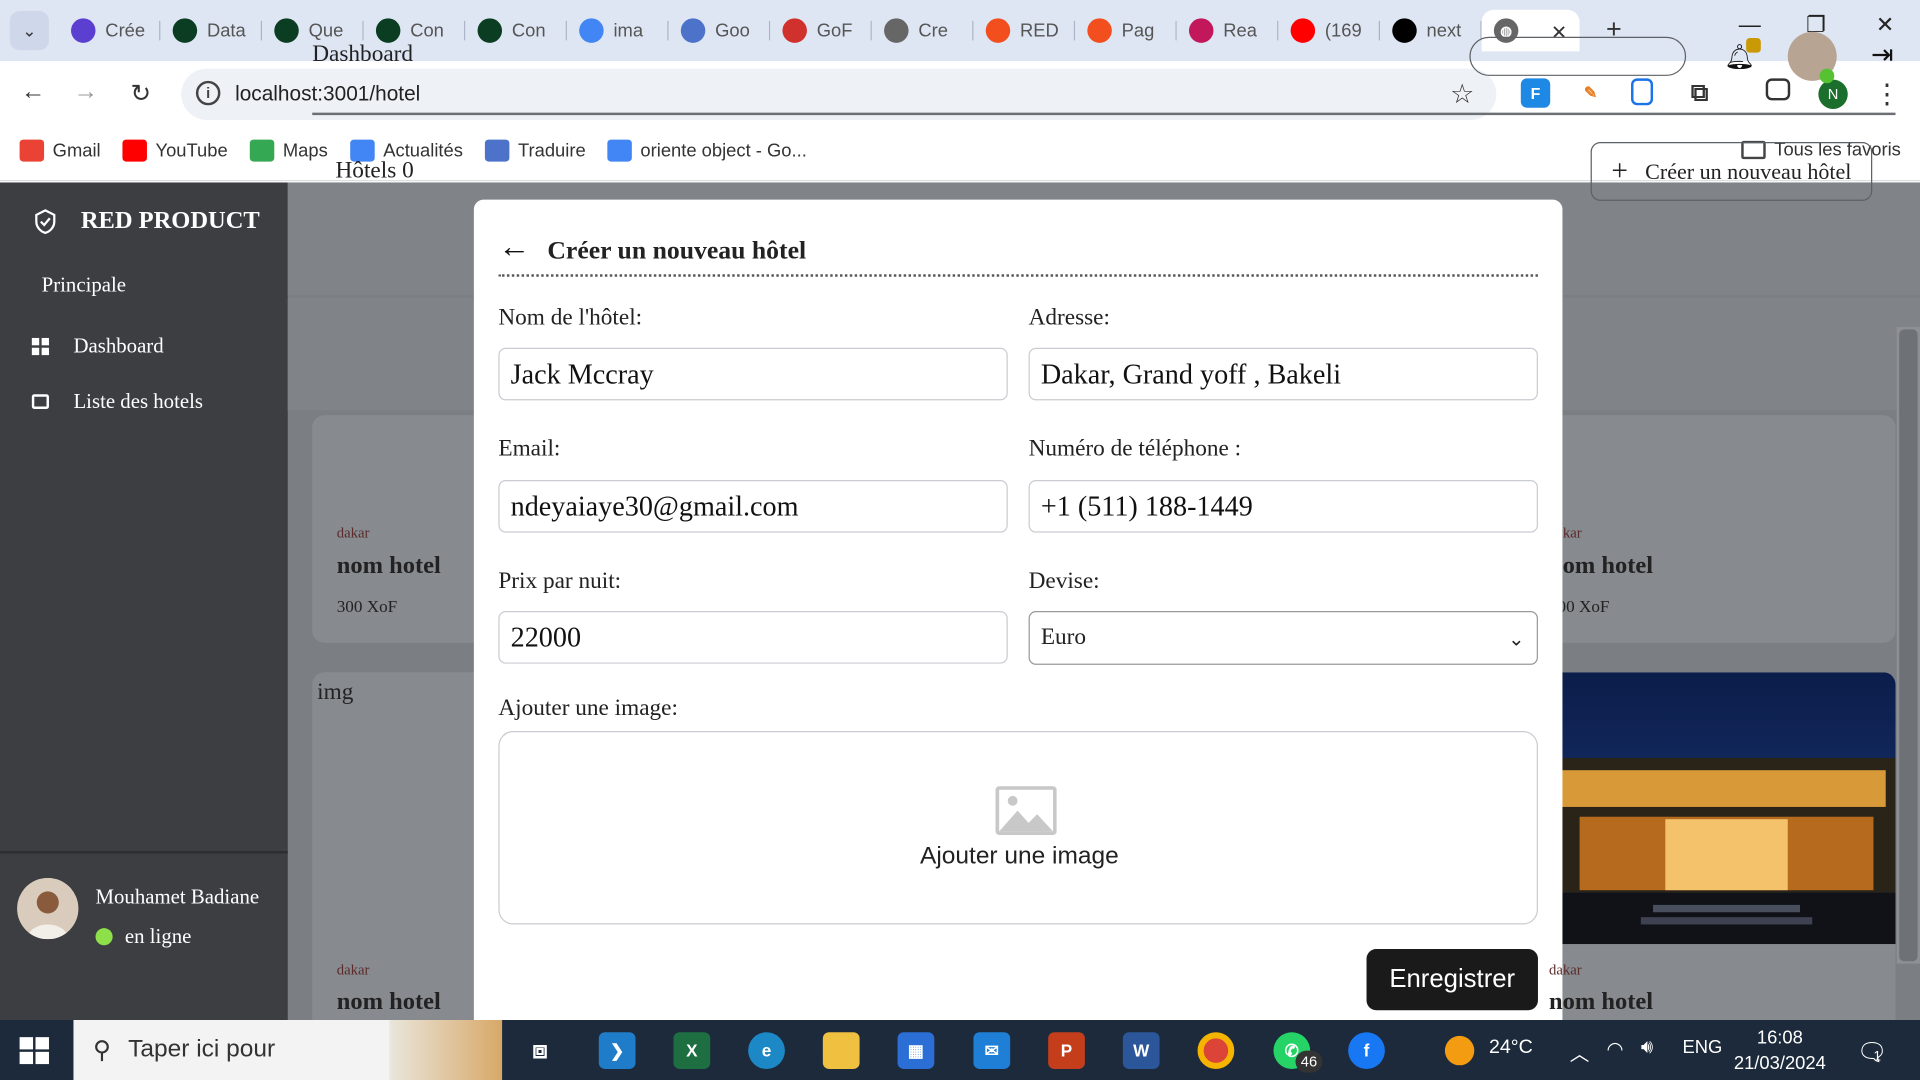  What do you see at coordinates (617, 1050) in the screenshot?
I see `vscode-icon: ❯` at bounding box center [617, 1050].